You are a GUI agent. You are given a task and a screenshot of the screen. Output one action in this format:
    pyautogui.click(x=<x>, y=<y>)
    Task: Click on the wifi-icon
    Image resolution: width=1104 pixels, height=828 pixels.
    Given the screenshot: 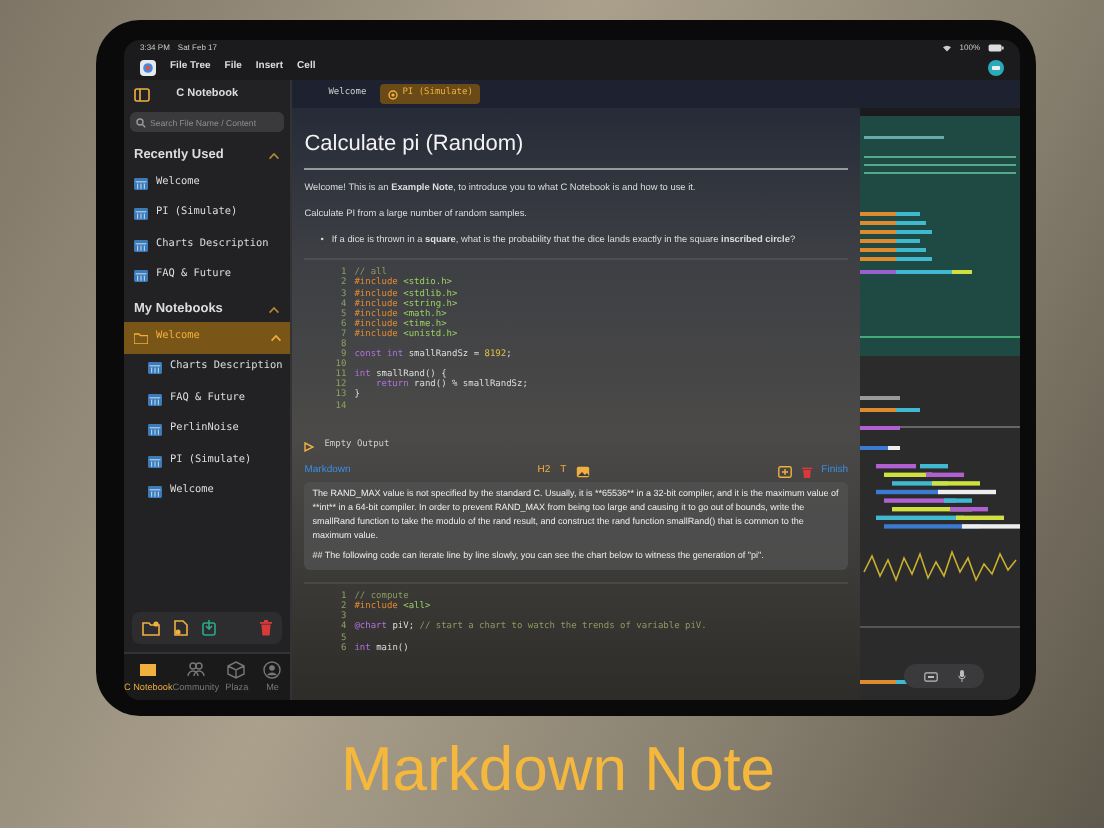 What is the action you would take?
    pyautogui.click(x=946, y=48)
    